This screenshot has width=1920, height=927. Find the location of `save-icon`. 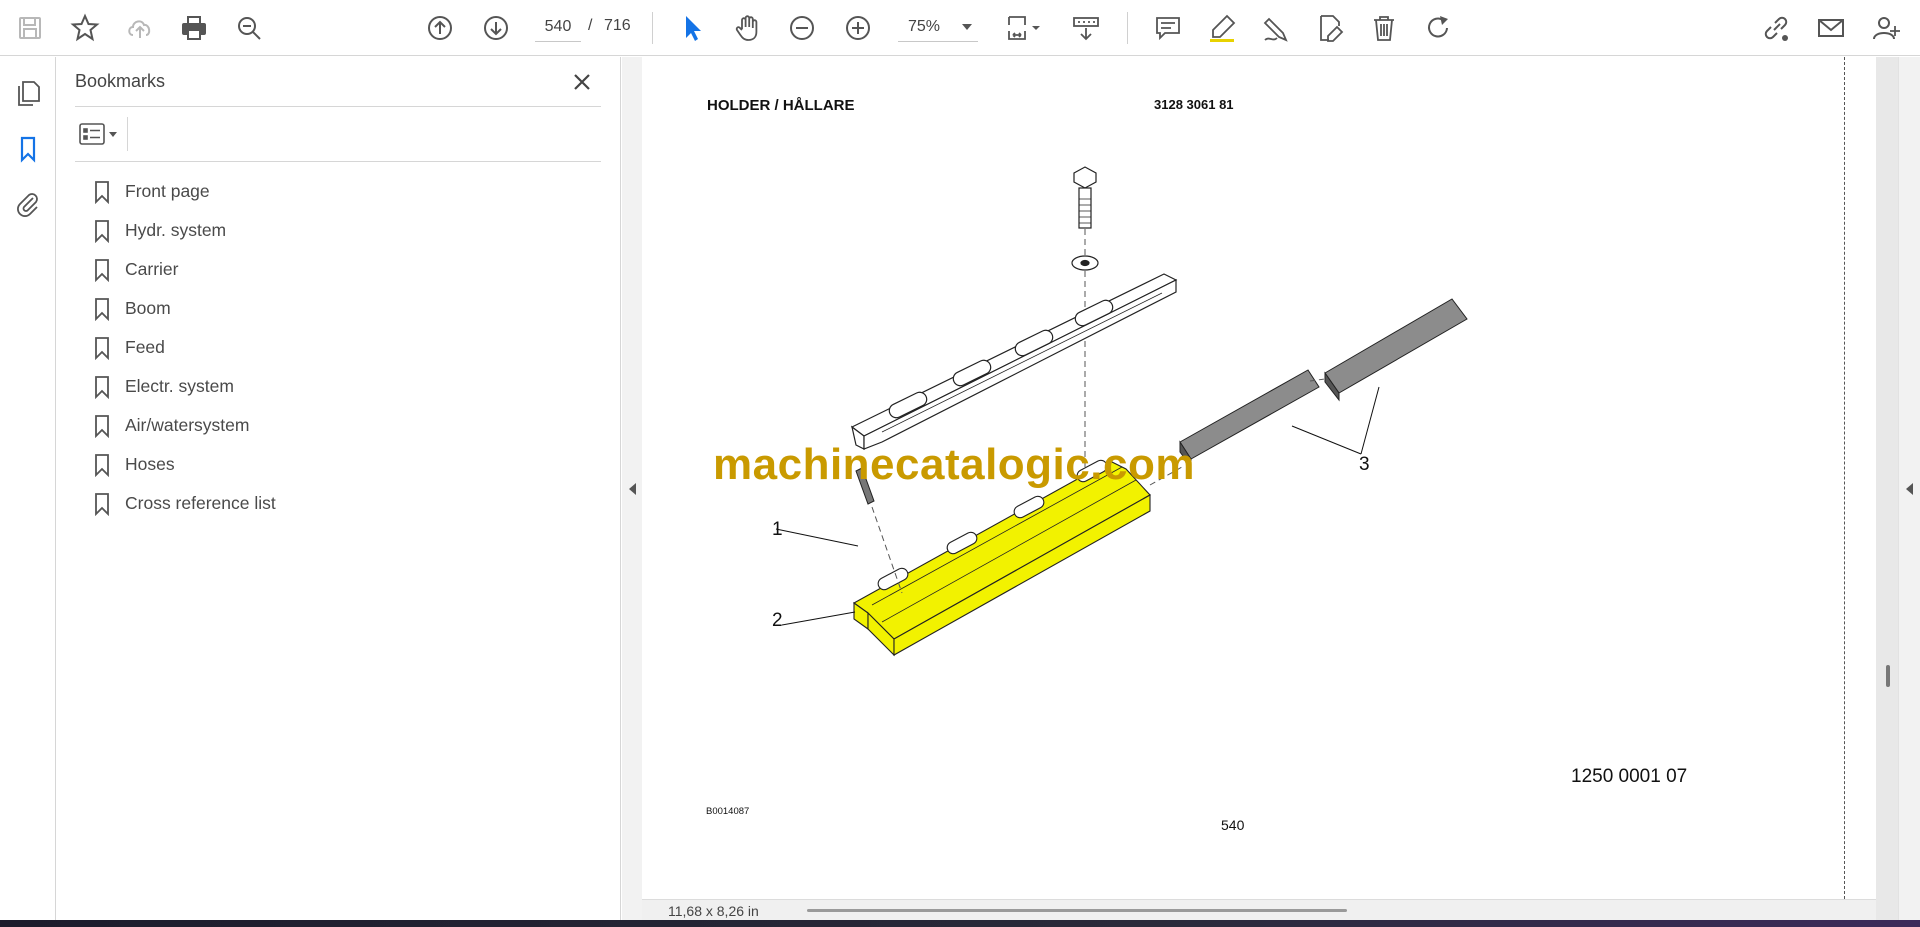

save-icon is located at coordinates (30, 28).